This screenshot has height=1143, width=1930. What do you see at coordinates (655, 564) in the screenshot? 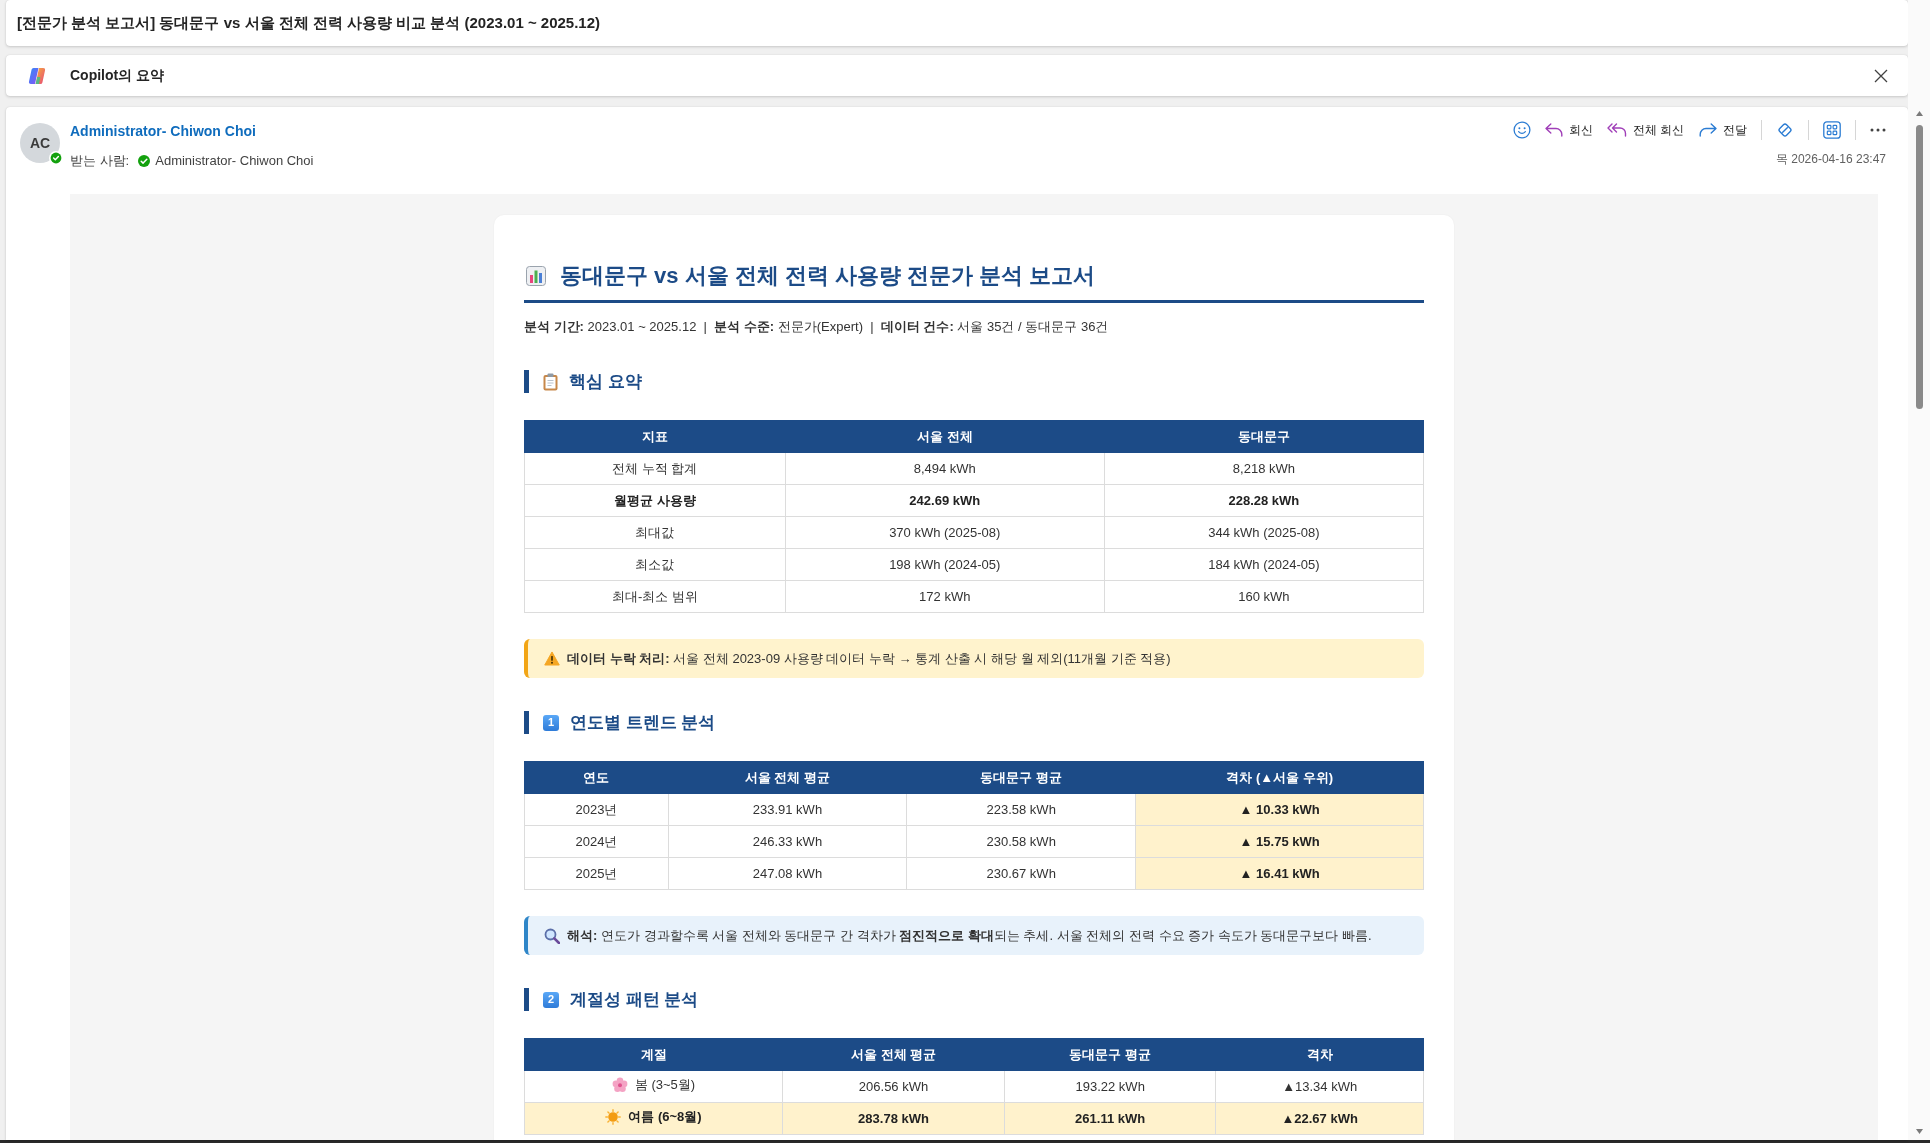
I see `table-cell: 최소값` at bounding box center [655, 564].